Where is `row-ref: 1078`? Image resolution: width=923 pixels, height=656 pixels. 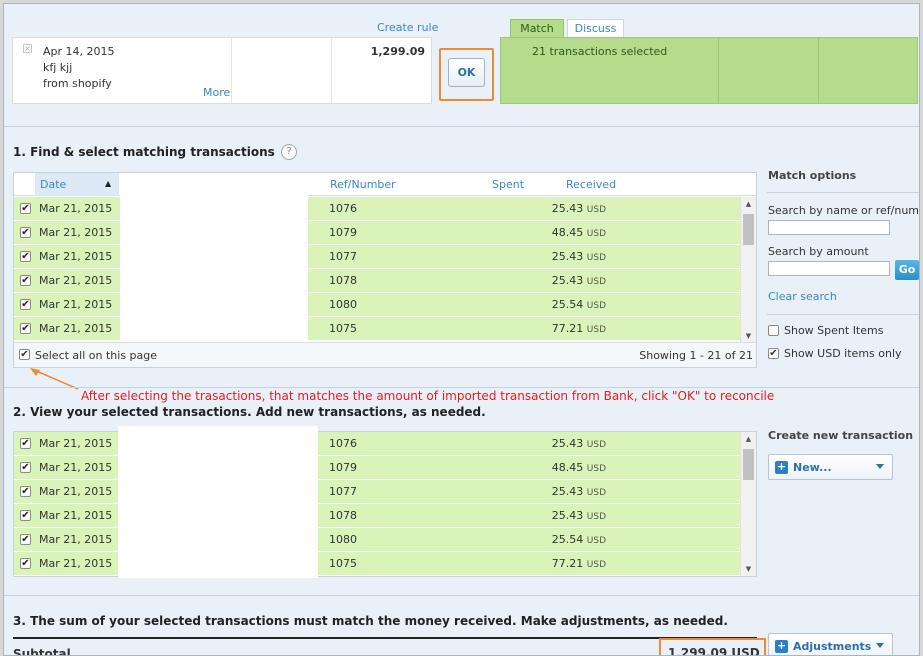 row-ref: 1078 is located at coordinates (343, 515).